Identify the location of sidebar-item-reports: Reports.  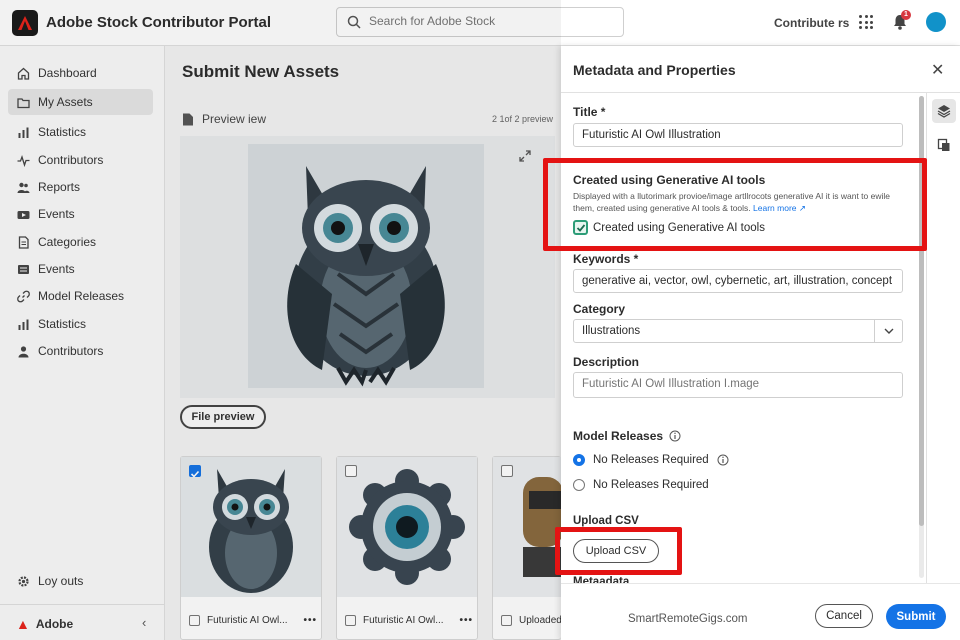
(80, 187).